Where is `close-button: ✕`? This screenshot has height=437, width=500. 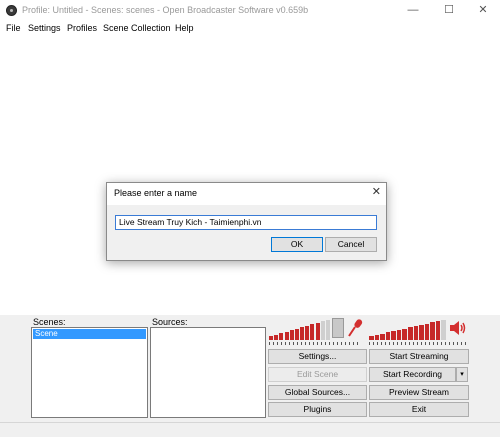 close-button: ✕ is located at coordinates (483, 10).